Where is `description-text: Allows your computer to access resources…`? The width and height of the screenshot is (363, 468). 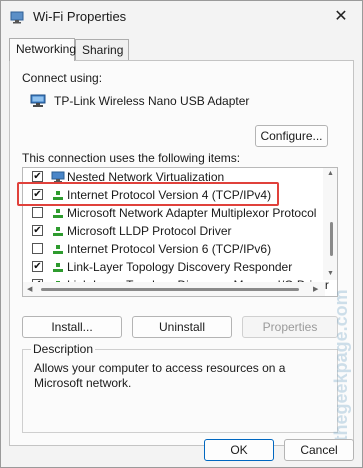
description-text: Allows your computer to access resources… is located at coordinates (160, 375).